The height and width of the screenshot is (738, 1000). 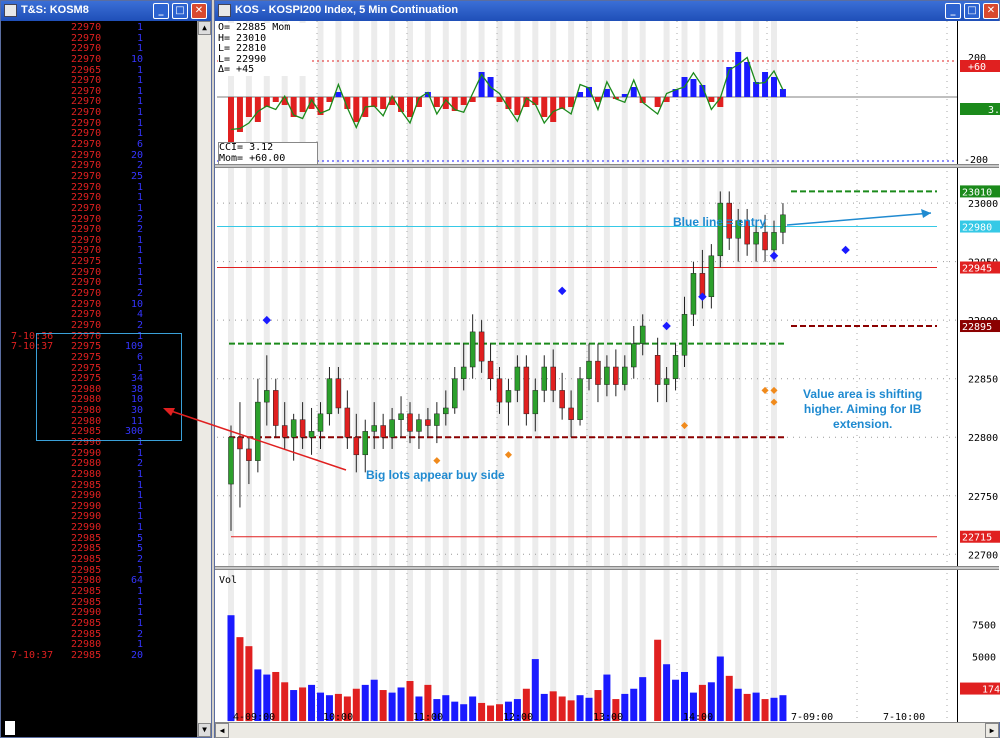 What do you see at coordinates (983, 497) in the screenshot?
I see `price-tick: 22750` at bounding box center [983, 497].